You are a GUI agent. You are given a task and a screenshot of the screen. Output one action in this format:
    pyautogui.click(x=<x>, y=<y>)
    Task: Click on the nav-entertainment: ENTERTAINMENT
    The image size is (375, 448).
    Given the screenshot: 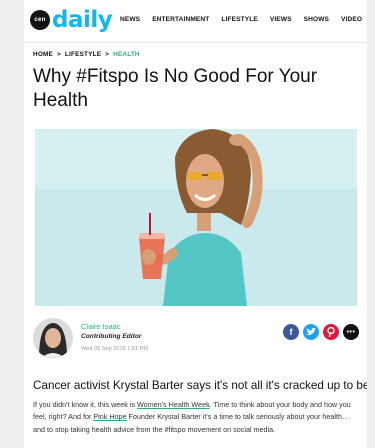 What is the action you would take?
    pyautogui.click(x=180, y=19)
    